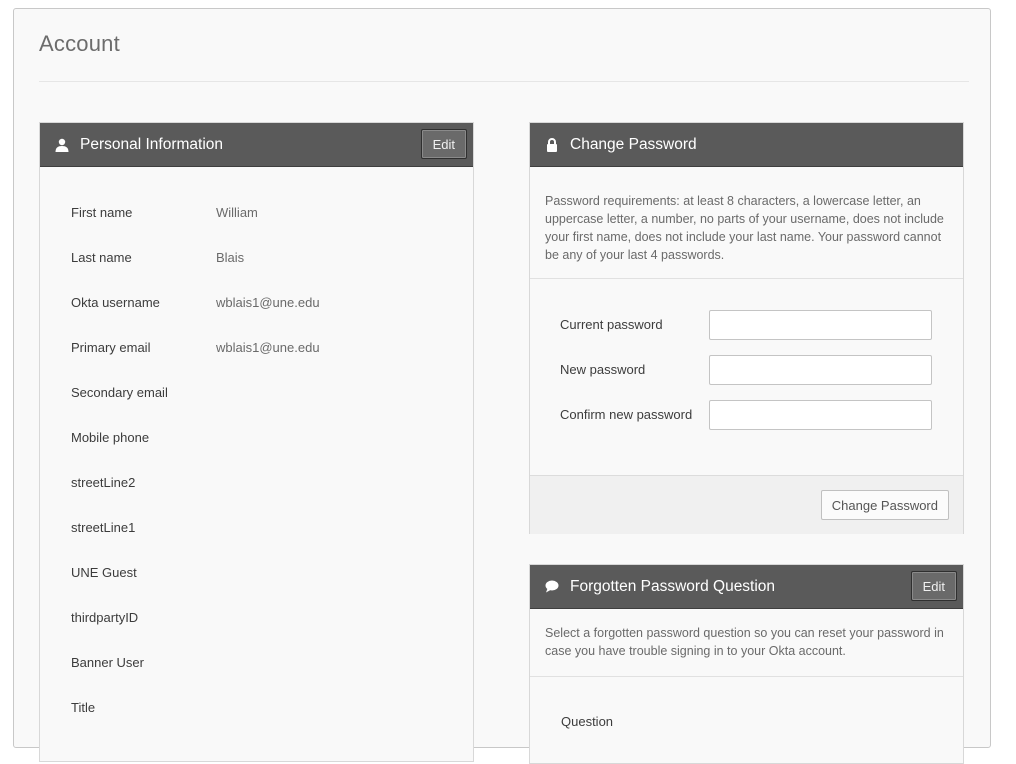 This screenshot has width=1016, height=764. I want to click on field-label: Title, so click(83, 707).